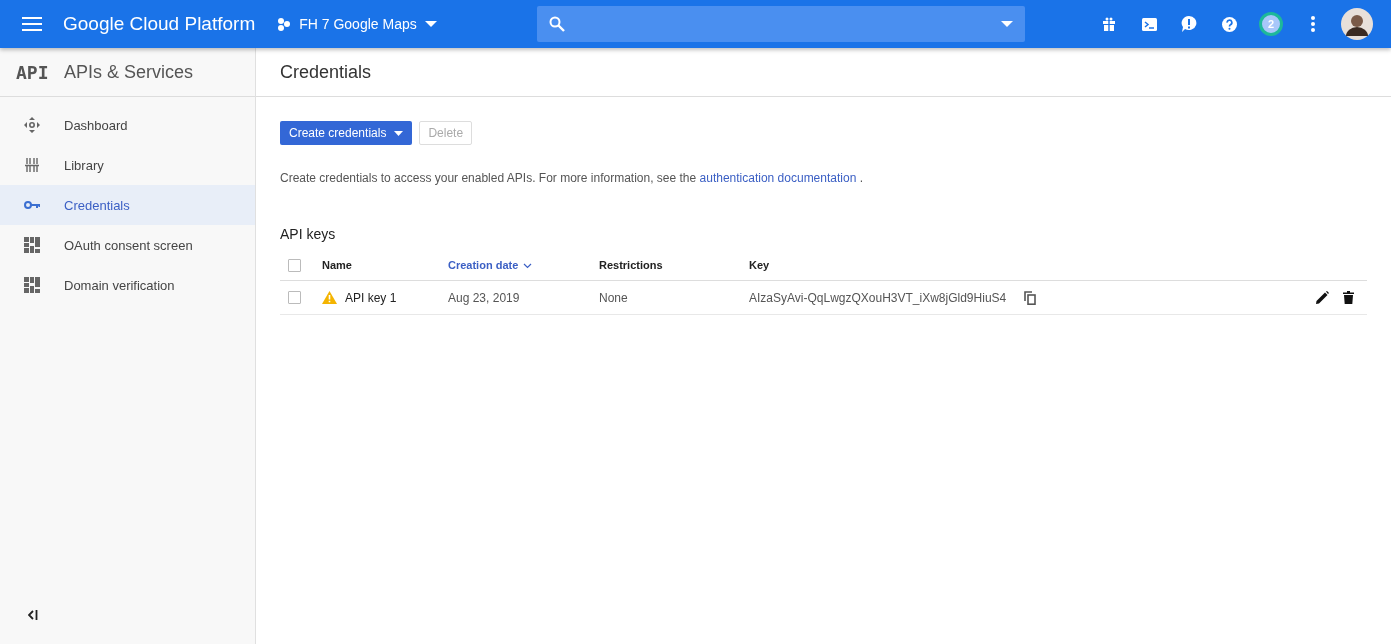 The height and width of the screenshot is (644, 1391). I want to click on key-icon, so click(32, 205).